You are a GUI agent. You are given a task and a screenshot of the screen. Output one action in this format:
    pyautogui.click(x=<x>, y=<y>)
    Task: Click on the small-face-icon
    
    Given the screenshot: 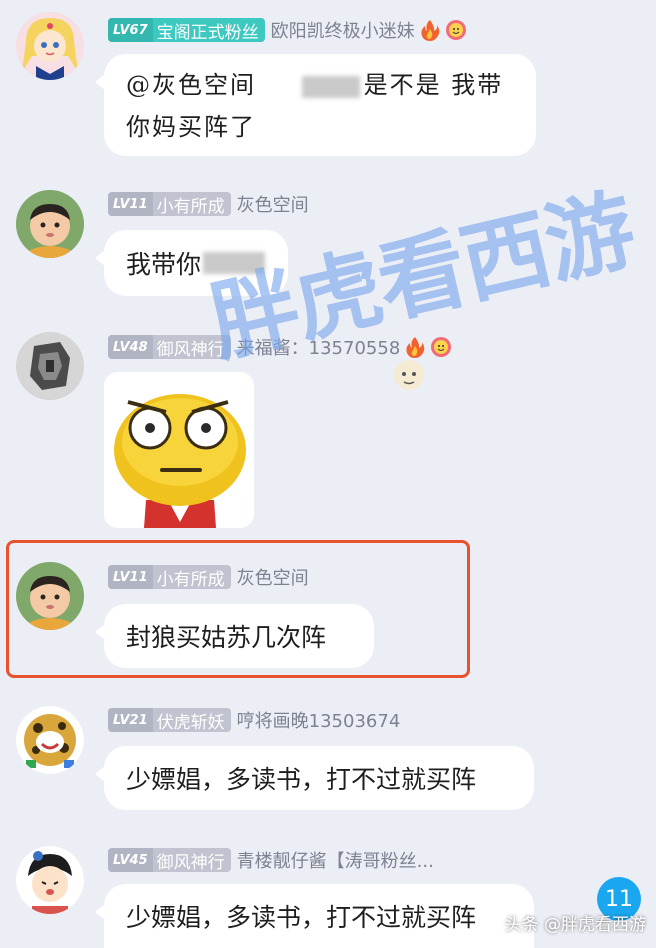 What is the action you would take?
    pyautogui.click(x=409, y=375)
    